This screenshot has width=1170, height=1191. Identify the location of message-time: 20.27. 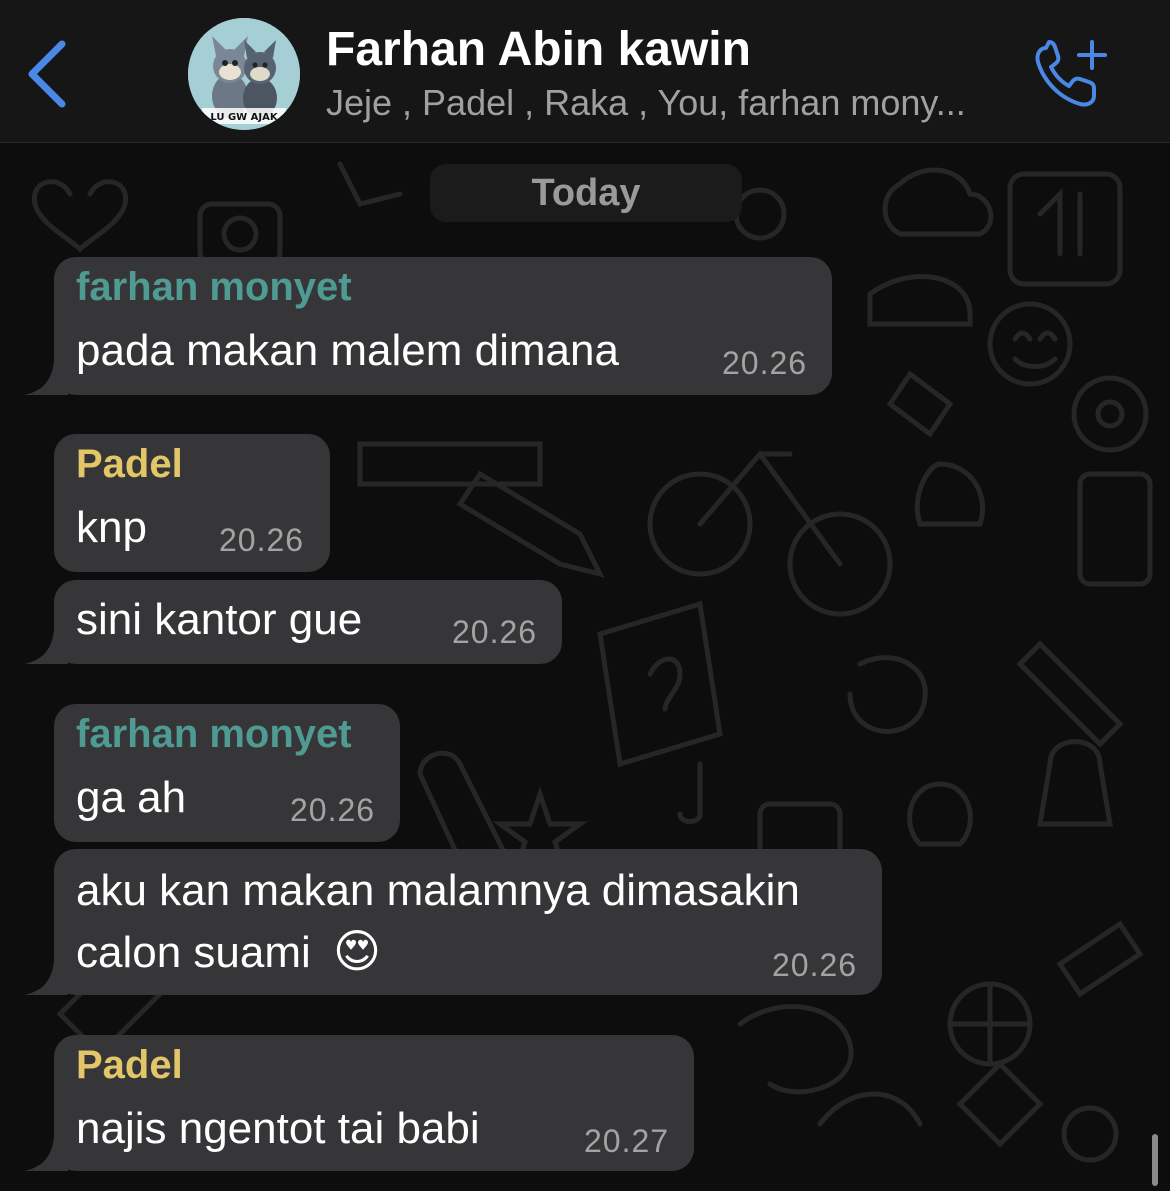
(627, 1141).